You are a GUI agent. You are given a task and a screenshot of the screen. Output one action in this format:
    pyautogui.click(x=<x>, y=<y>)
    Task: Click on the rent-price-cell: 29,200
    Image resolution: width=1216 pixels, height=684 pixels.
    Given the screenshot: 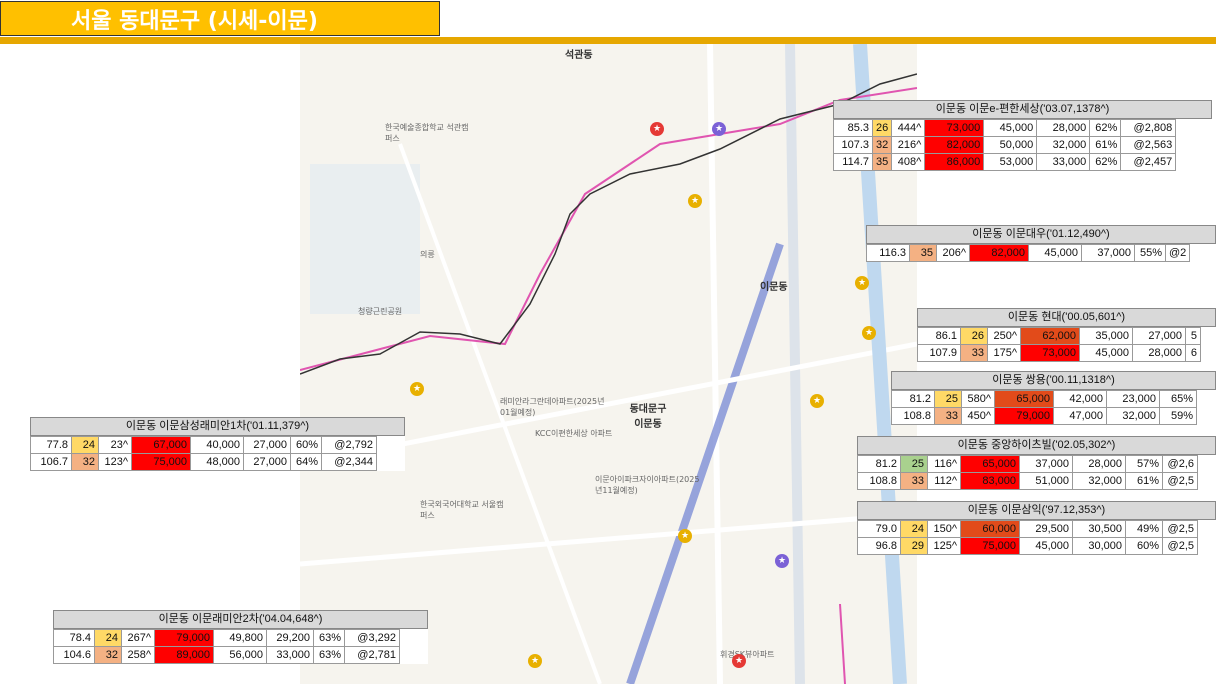 What is the action you would take?
    pyautogui.click(x=290, y=638)
    